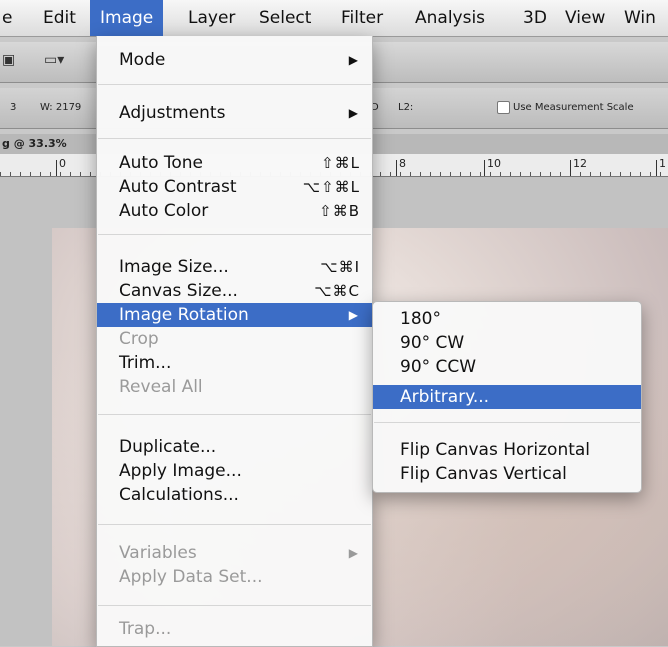  I want to click on menubar-item-filter: Filter, so click(362, 18).